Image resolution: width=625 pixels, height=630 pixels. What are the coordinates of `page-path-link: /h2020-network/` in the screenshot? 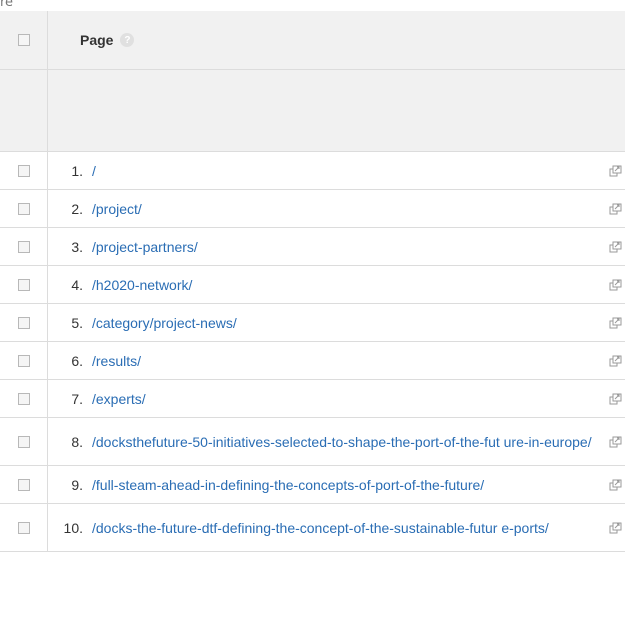 It's located at (348, 284).